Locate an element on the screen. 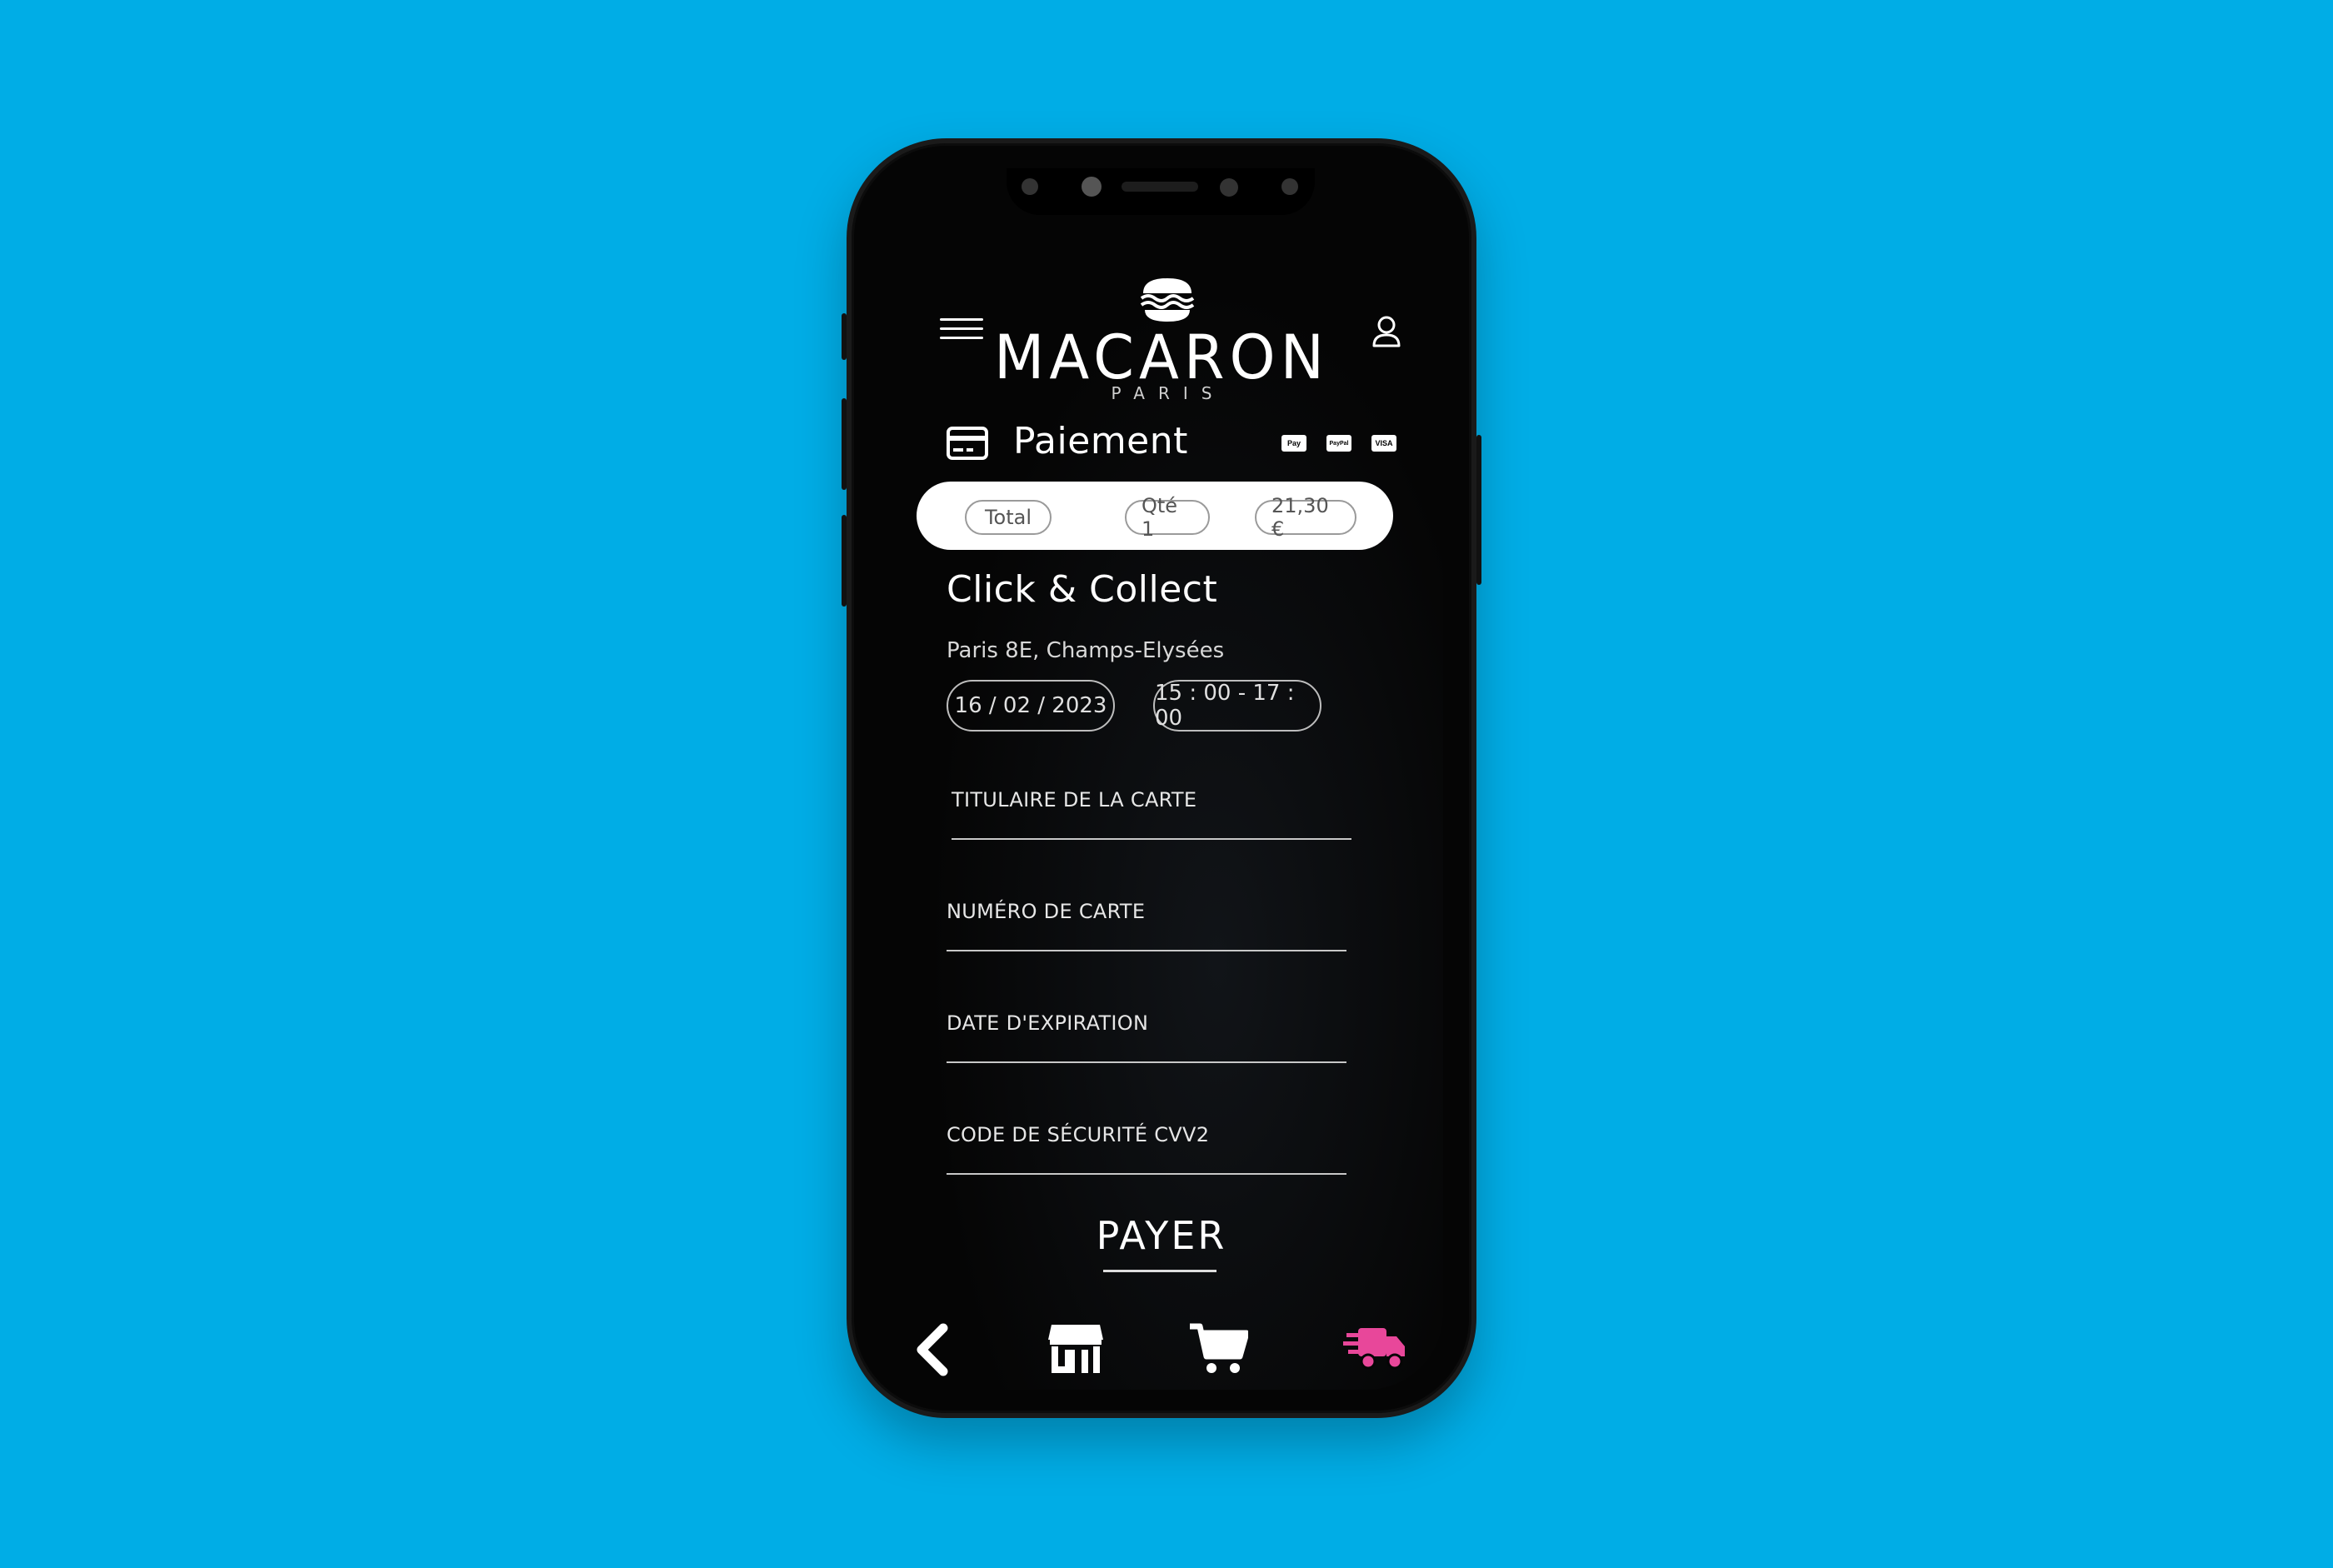 The width and height of the screenshot is (2333, 1568). expiry-field: DATE D'EXPIRATION is located at coordinates (1146, 1037).